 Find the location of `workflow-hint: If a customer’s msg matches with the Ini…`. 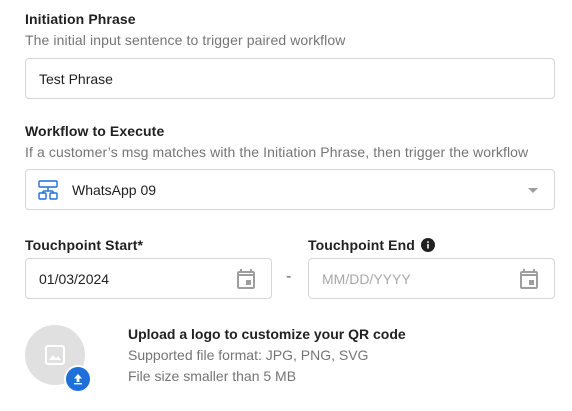

workflow-hint: If a customer’s msg matches with the Ini… is located at coordinates (277, 152).